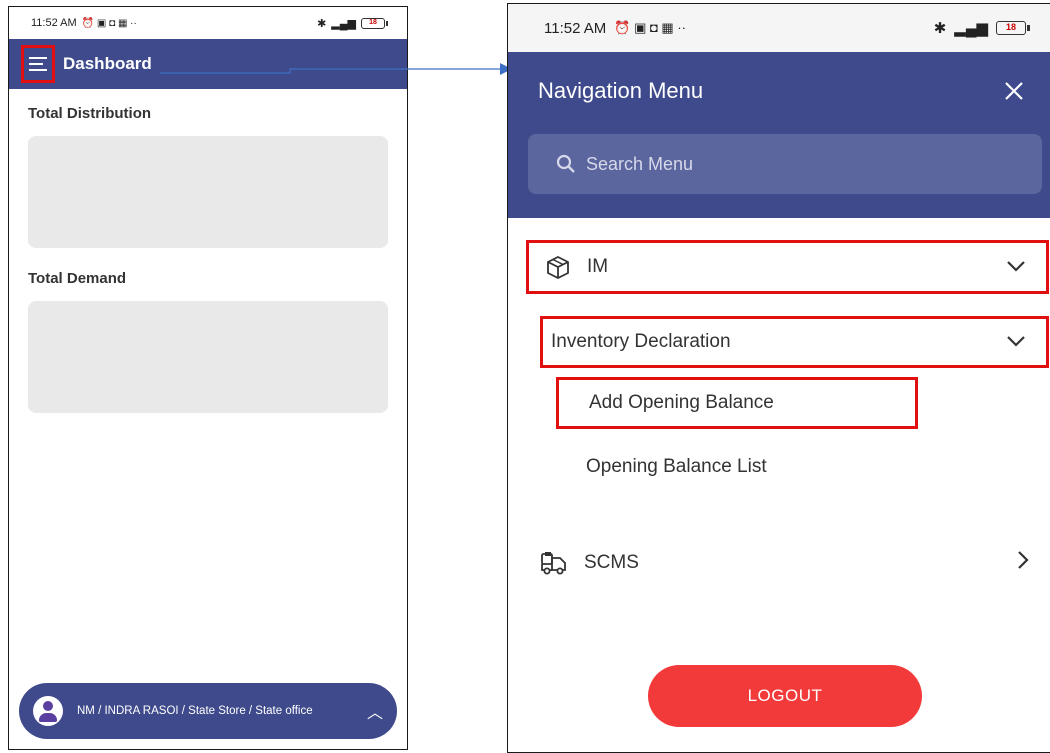 Image resolution: width=1050 pixels, height=753 pixels. Describe the element at coordinates (565, 163) in the screenshot. I see `search-icon` at that location.